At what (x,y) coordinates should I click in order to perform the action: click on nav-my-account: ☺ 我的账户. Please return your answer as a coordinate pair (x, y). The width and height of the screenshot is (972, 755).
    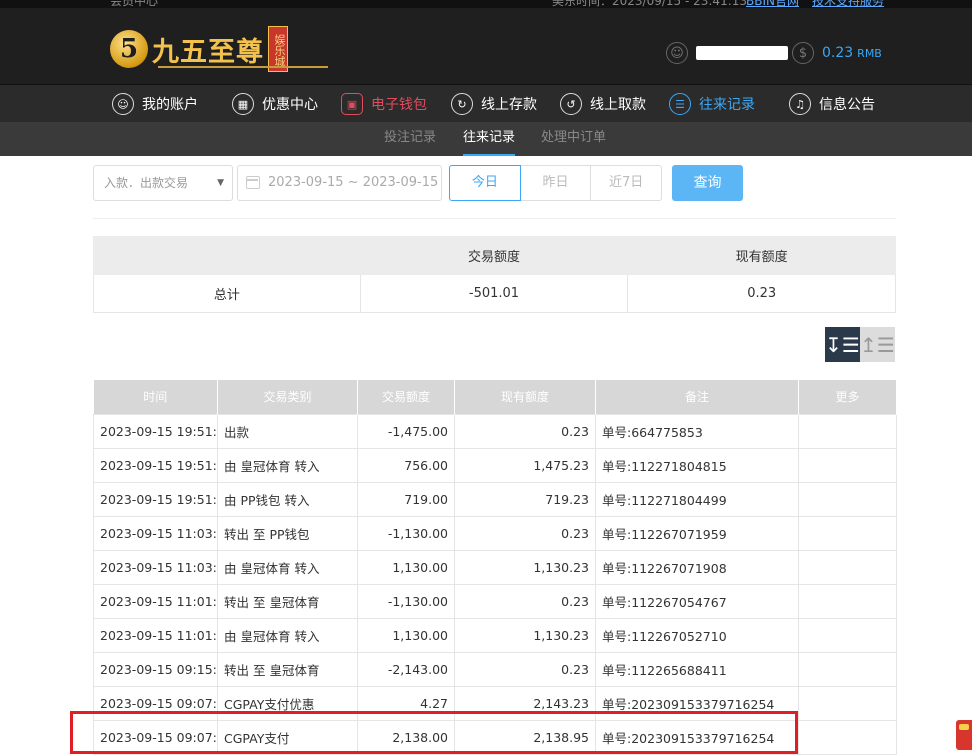
    Looking at the image, I should click on (155, 104).